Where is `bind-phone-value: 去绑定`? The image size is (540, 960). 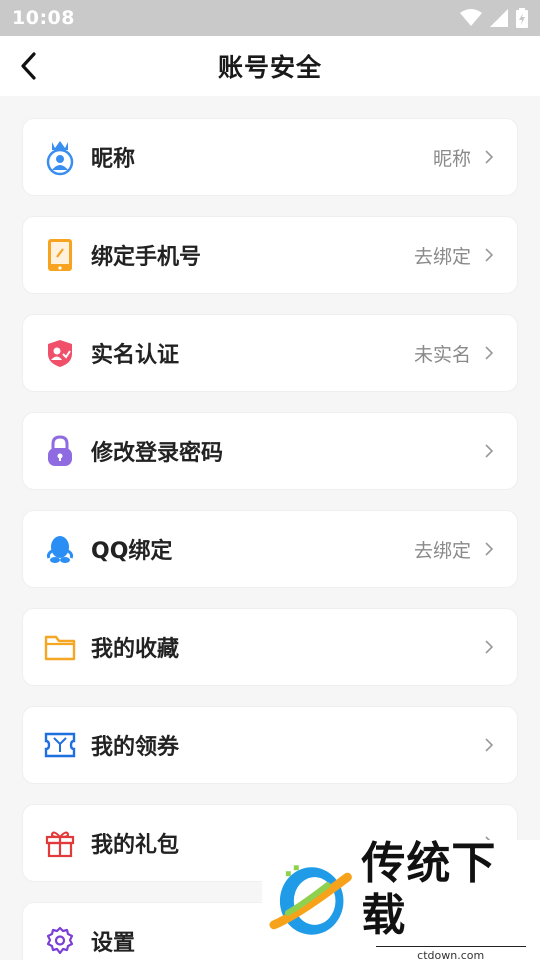 bind-phone-value: 去绑定 is located at coordinates (442, 256).